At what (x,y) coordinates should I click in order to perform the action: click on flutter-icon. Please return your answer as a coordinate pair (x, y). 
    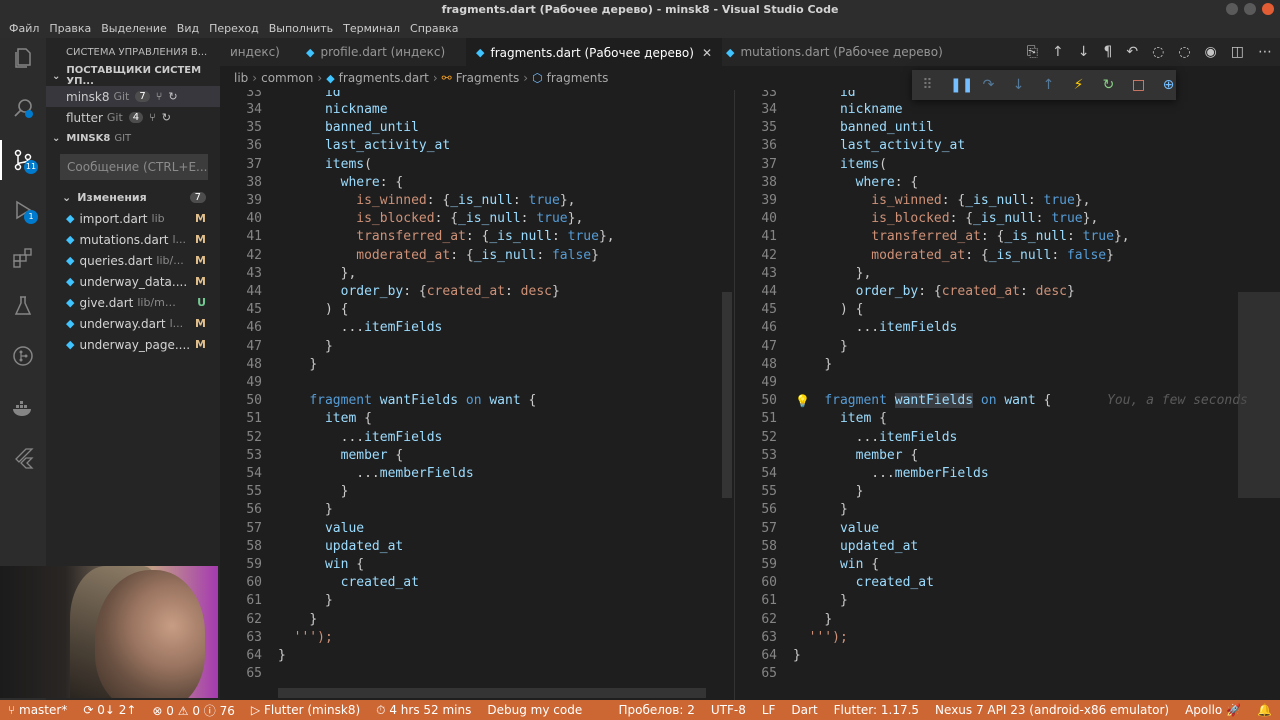
    Looking at the image, I should click on (23, 458).